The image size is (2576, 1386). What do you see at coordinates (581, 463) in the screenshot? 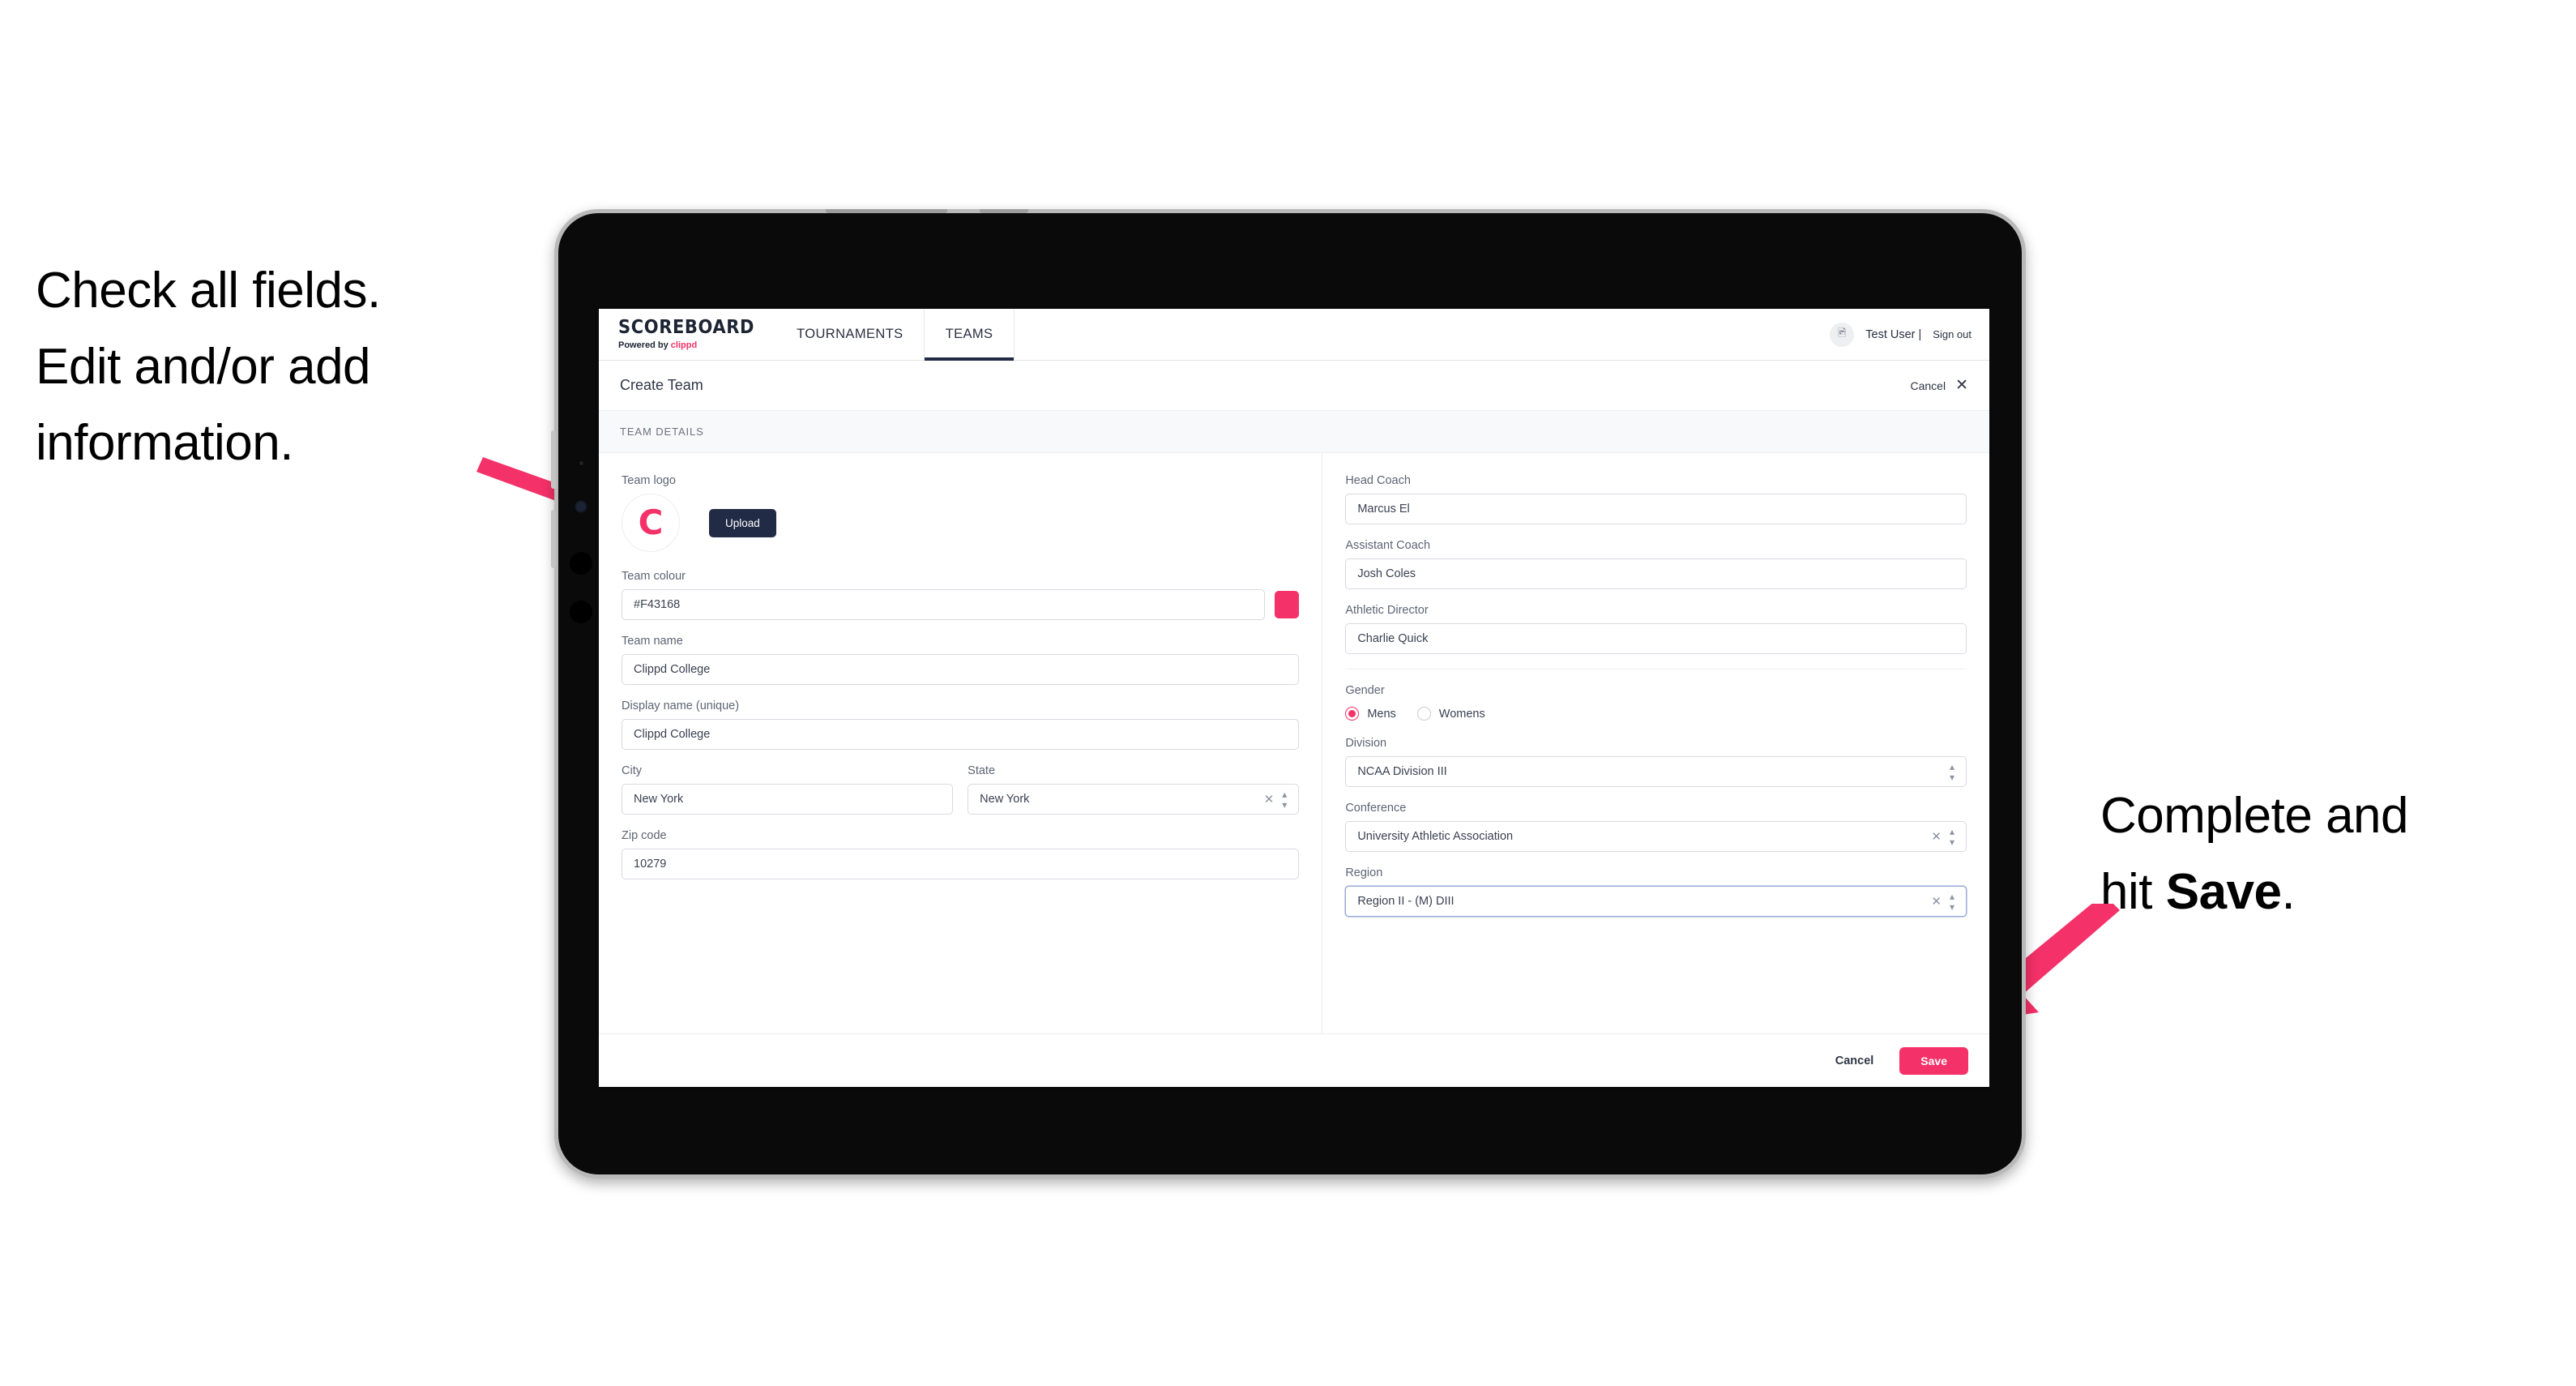
I see `ambient-sensor-icon` at bounding box center [581, 463].